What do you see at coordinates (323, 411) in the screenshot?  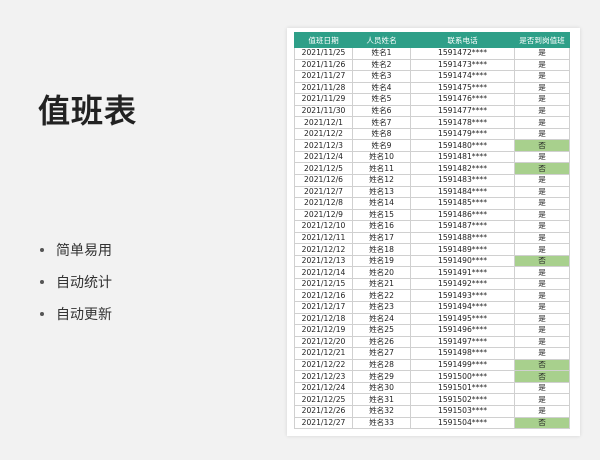 I see `cell-date: 2021/12/26` at bounding box center [323, 411].